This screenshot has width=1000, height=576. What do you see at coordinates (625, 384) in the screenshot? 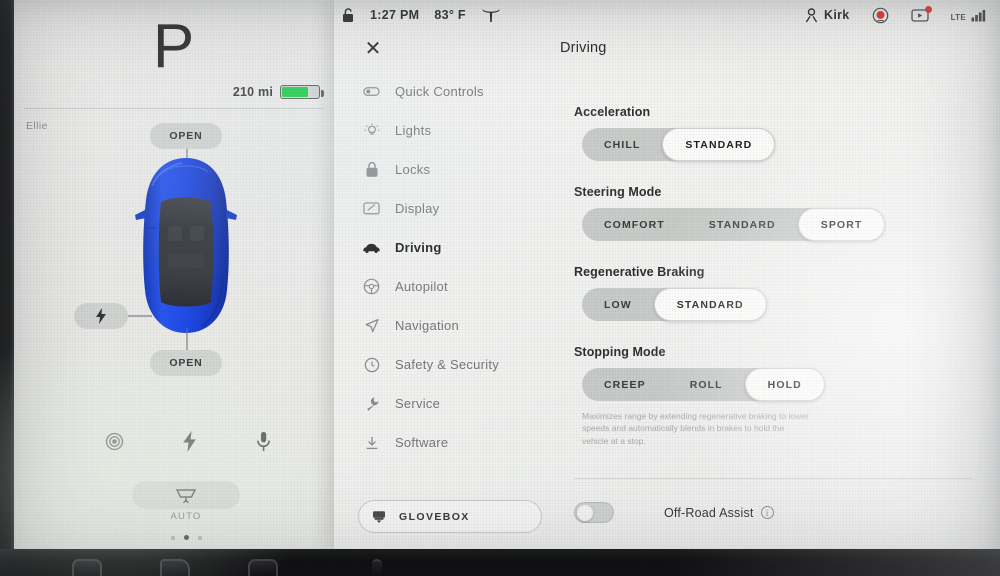
I see `stopping-option-creep: CREEP` at bounding box center [625, 384].